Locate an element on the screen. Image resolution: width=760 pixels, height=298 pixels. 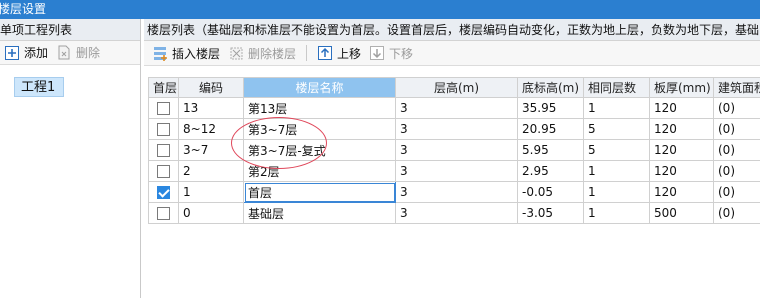
delete-floor-button: 删除楼层 is located at coordinates (262, 53).